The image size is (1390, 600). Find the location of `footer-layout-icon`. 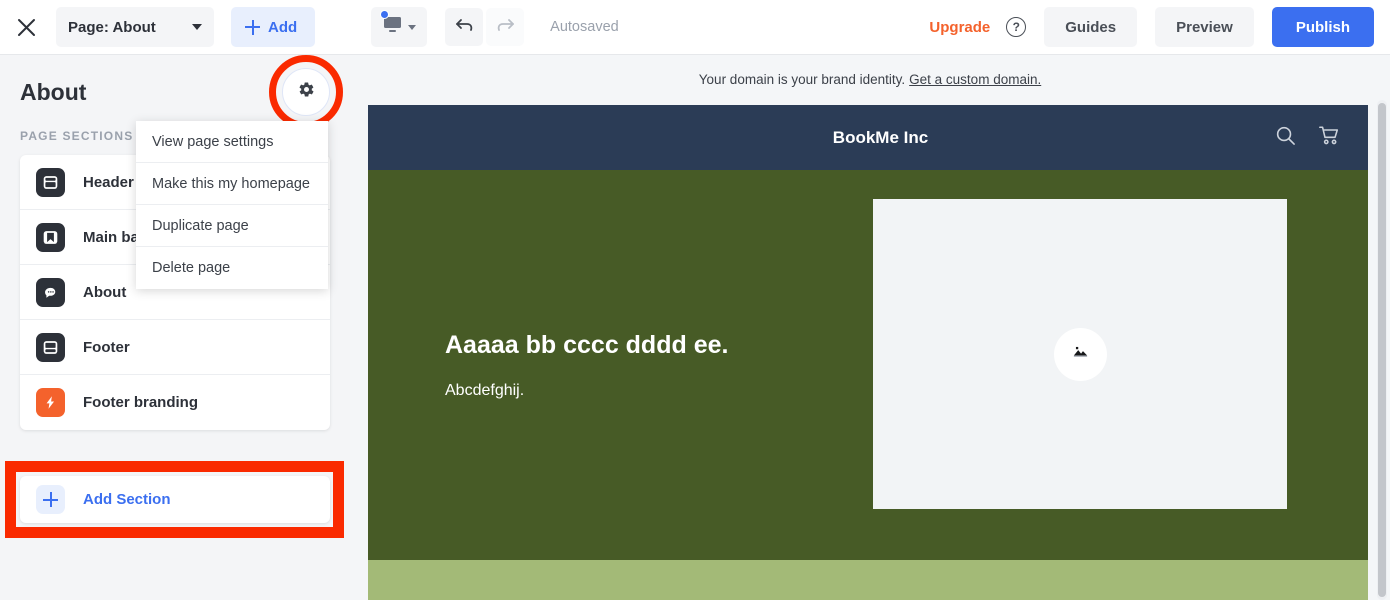

footer-layout-icon is located at coordinates (50, 347).